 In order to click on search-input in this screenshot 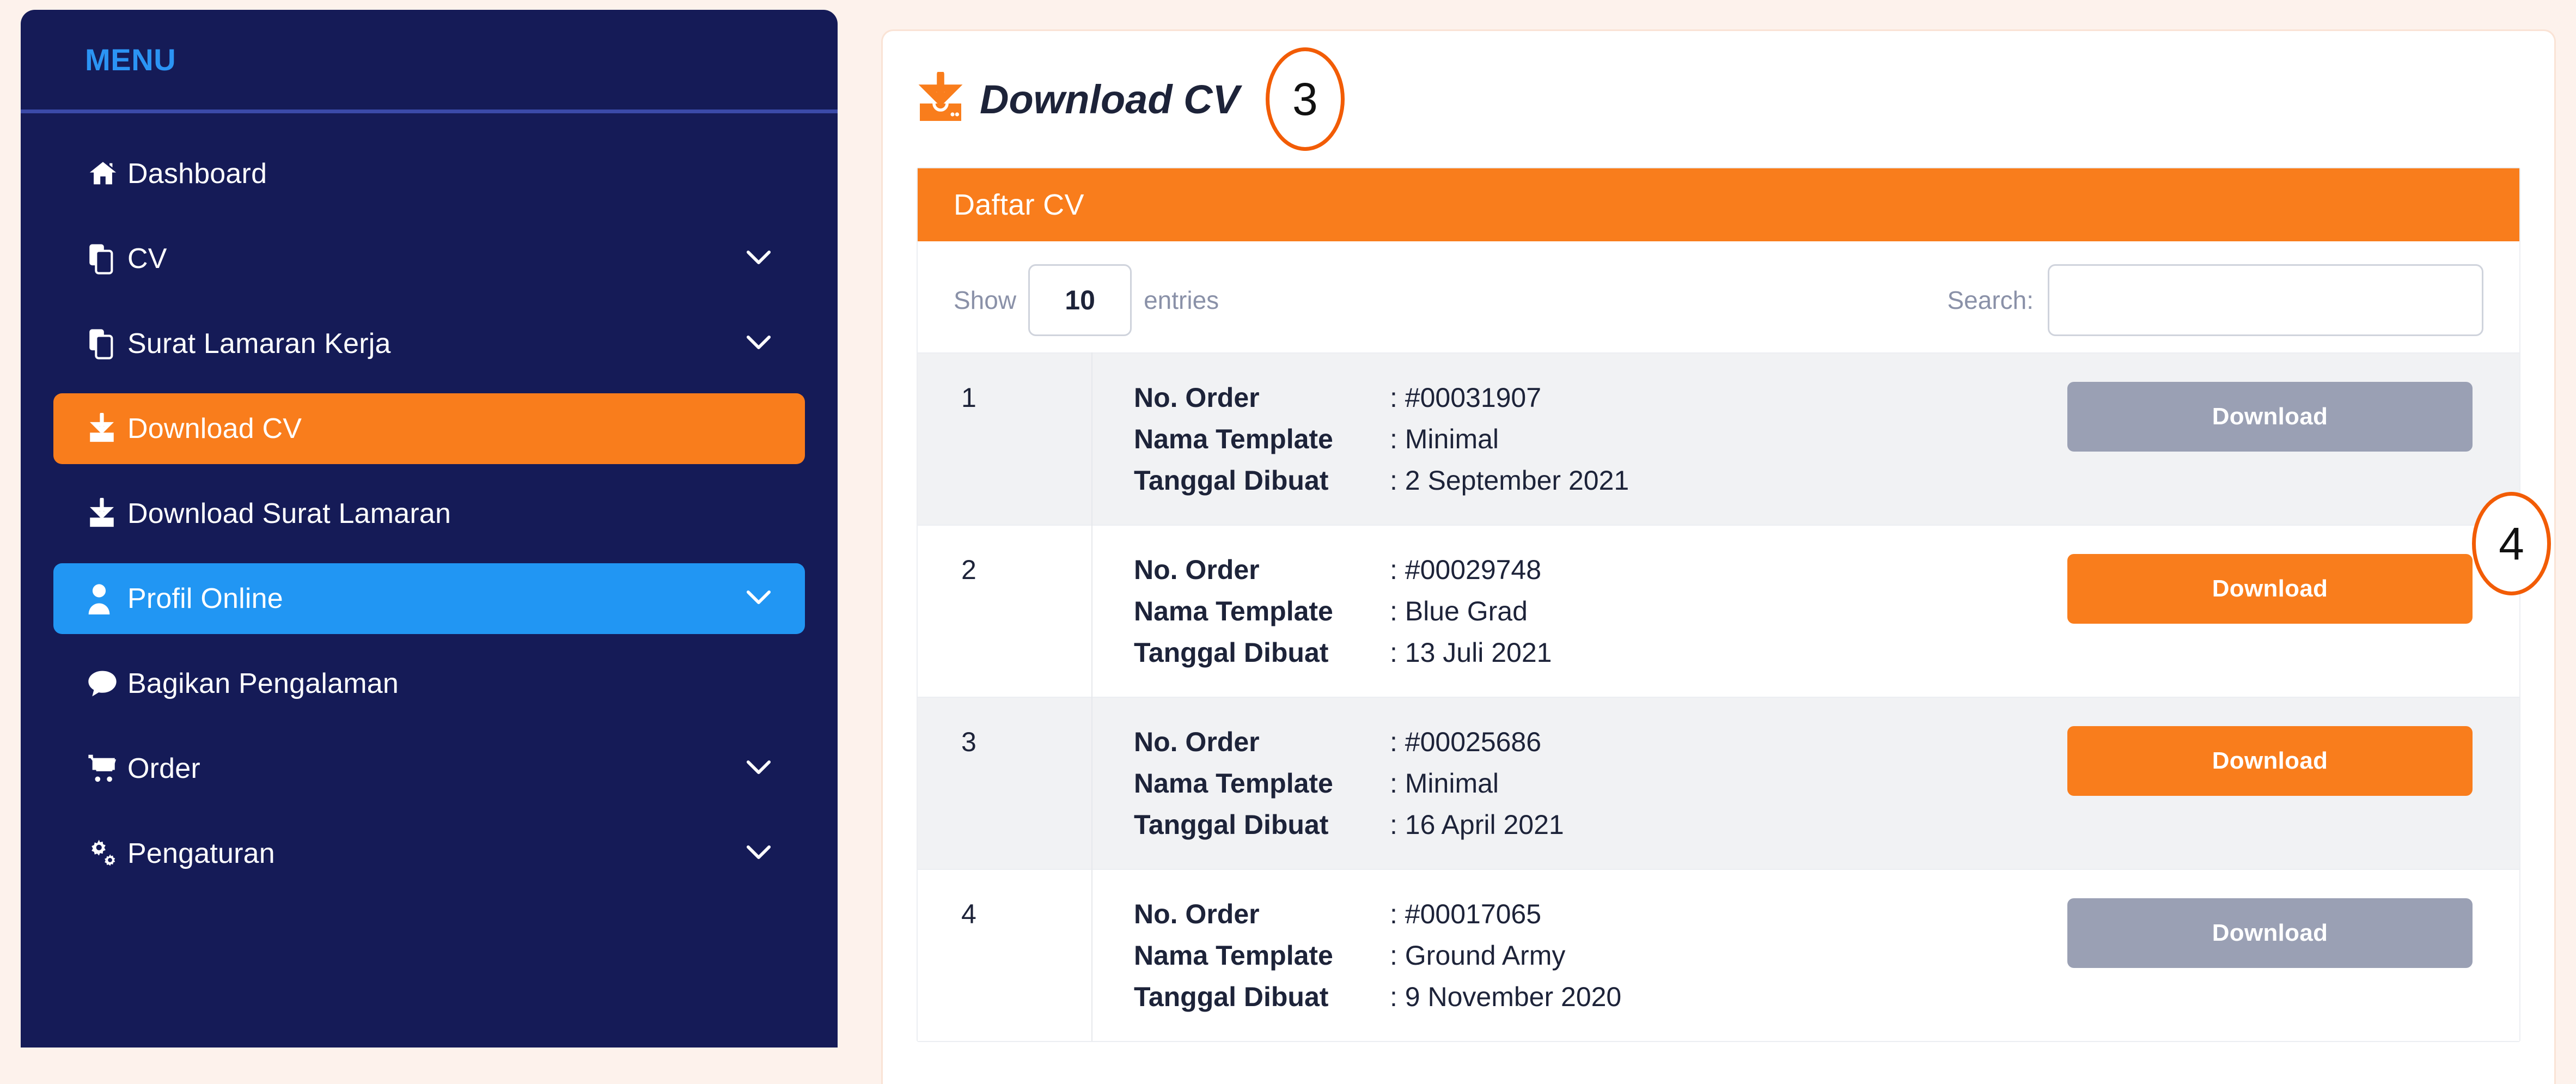, I will do `click(2265, 300)`.